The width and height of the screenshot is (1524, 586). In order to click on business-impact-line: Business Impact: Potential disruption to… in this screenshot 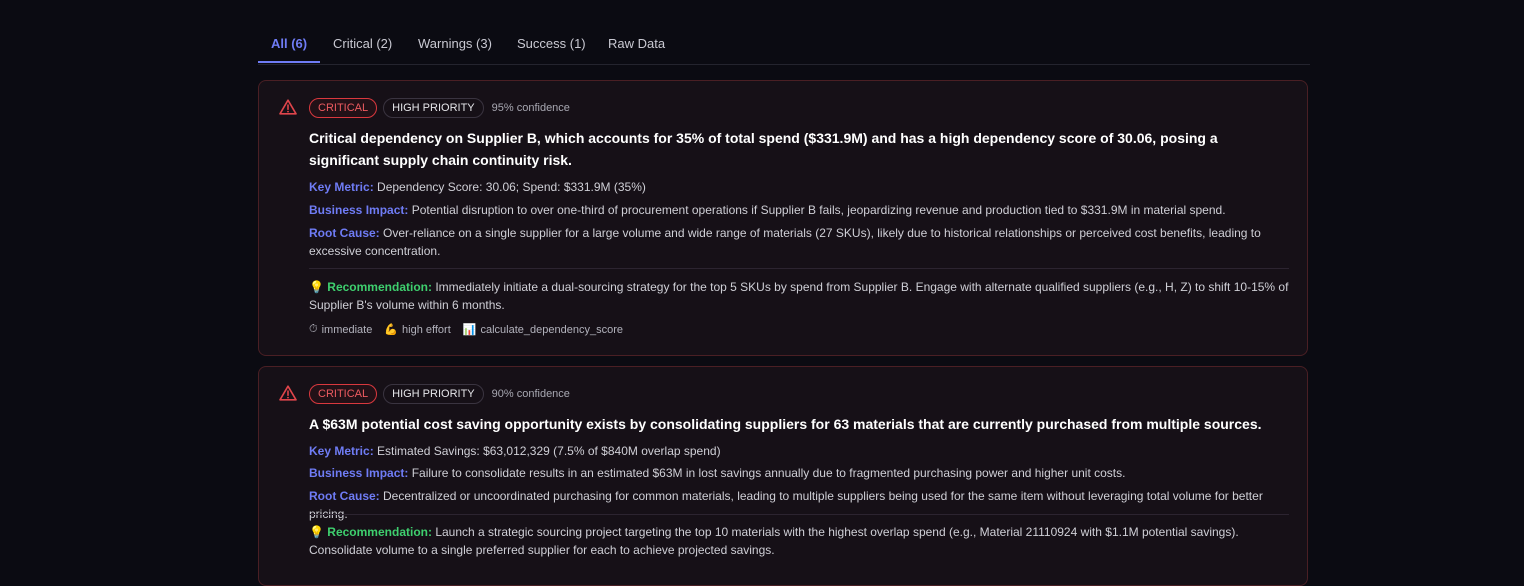, I will do `click(799, 210)`.